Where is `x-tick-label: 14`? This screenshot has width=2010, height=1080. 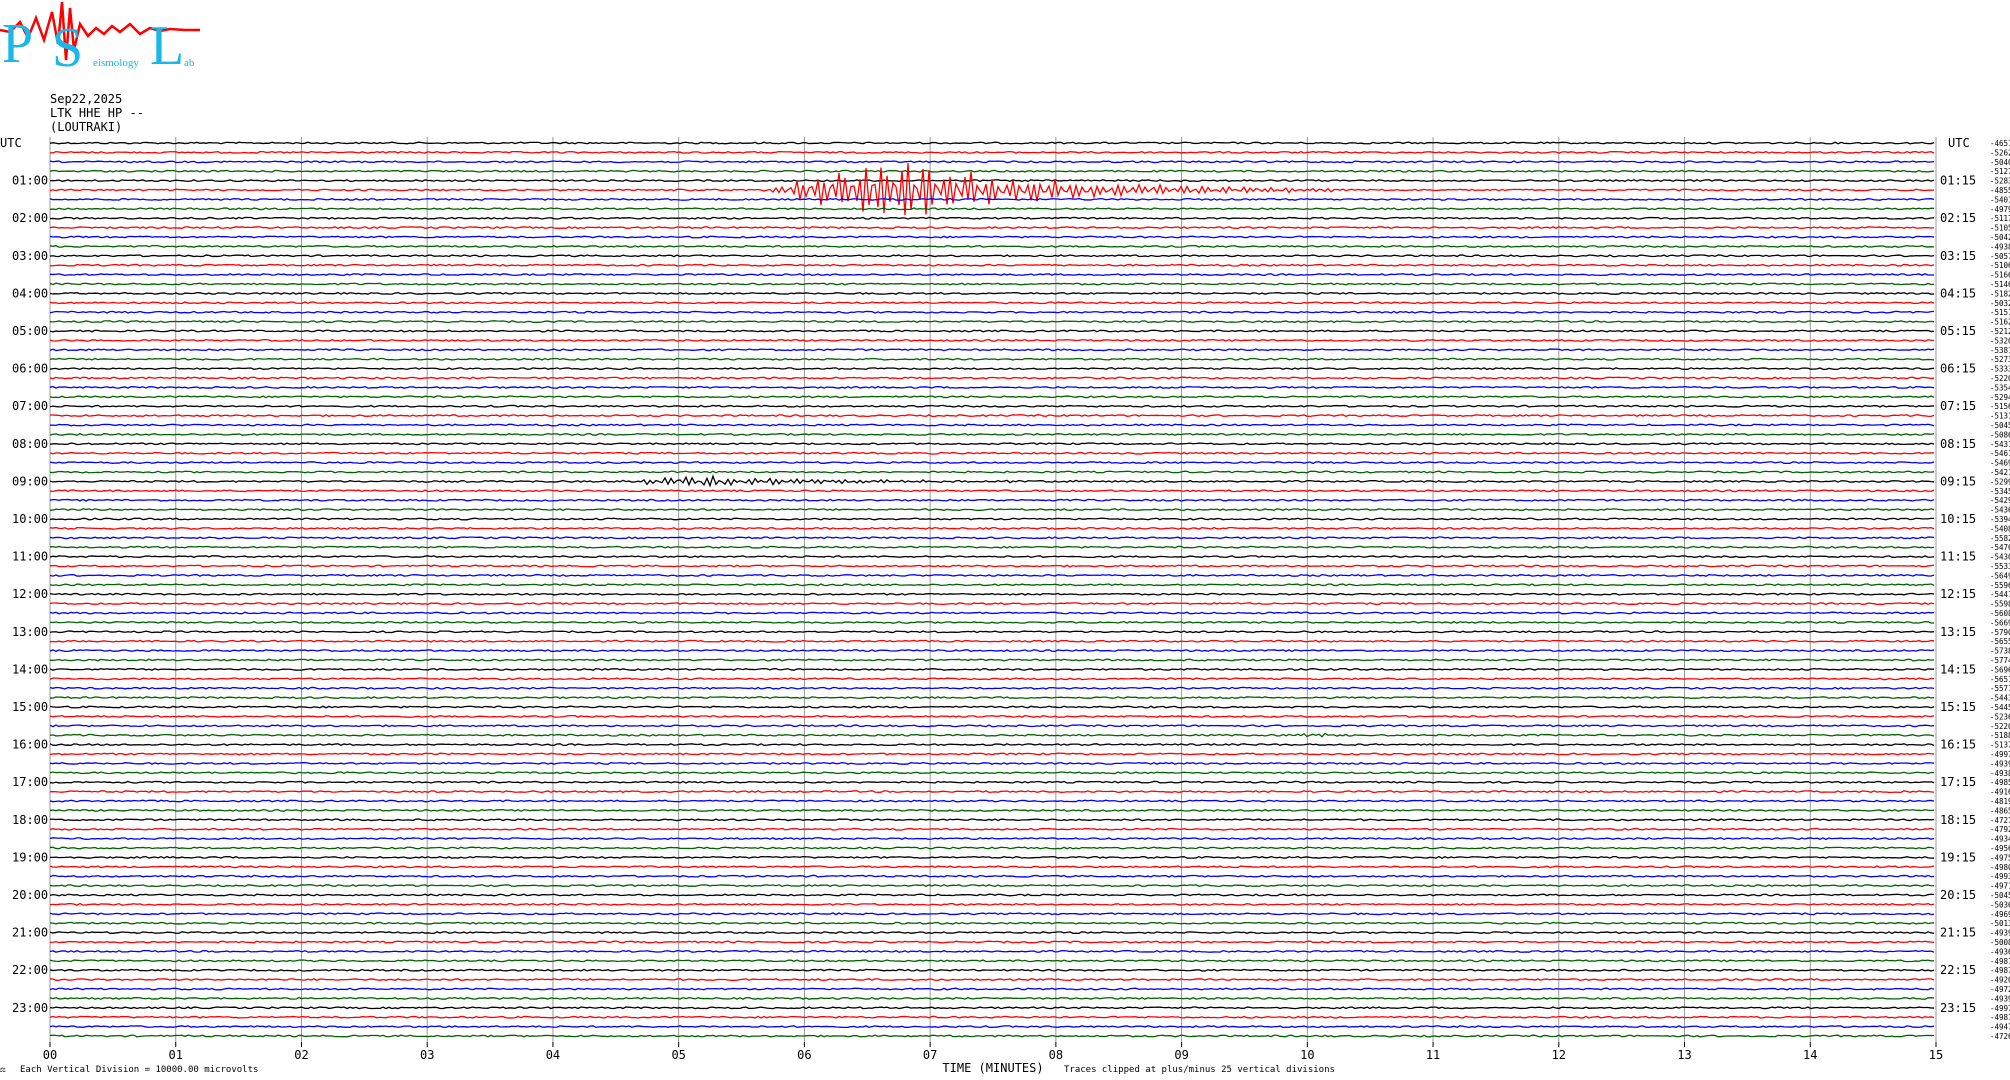 x-tick-label: 14 is located at coordinates (1810, 1055).